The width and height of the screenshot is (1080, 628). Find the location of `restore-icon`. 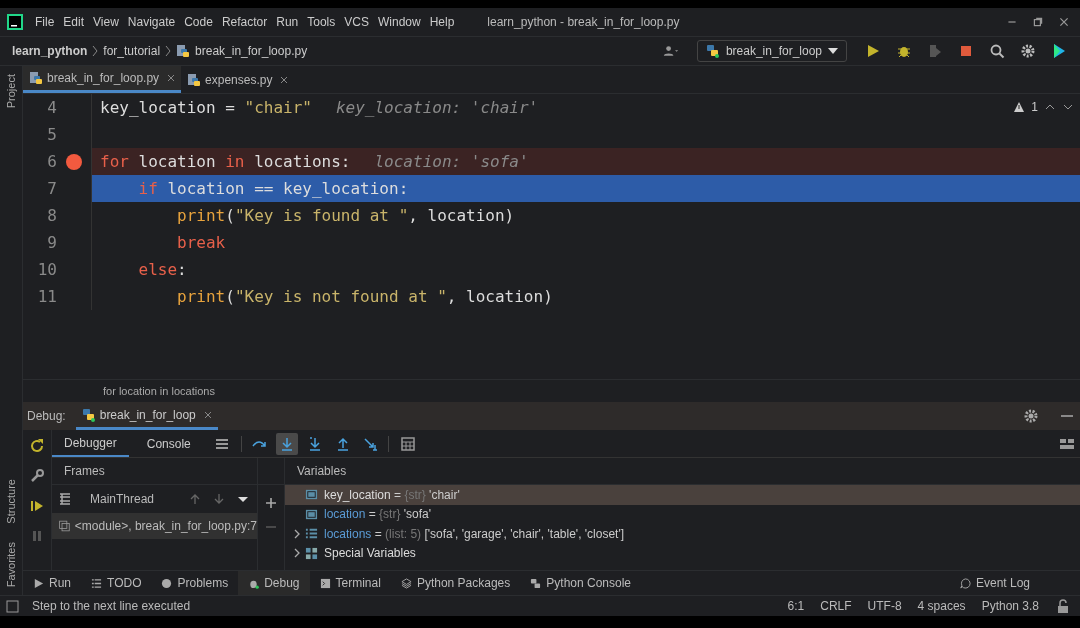

restore-icon is located at coordinates (1038, 22).